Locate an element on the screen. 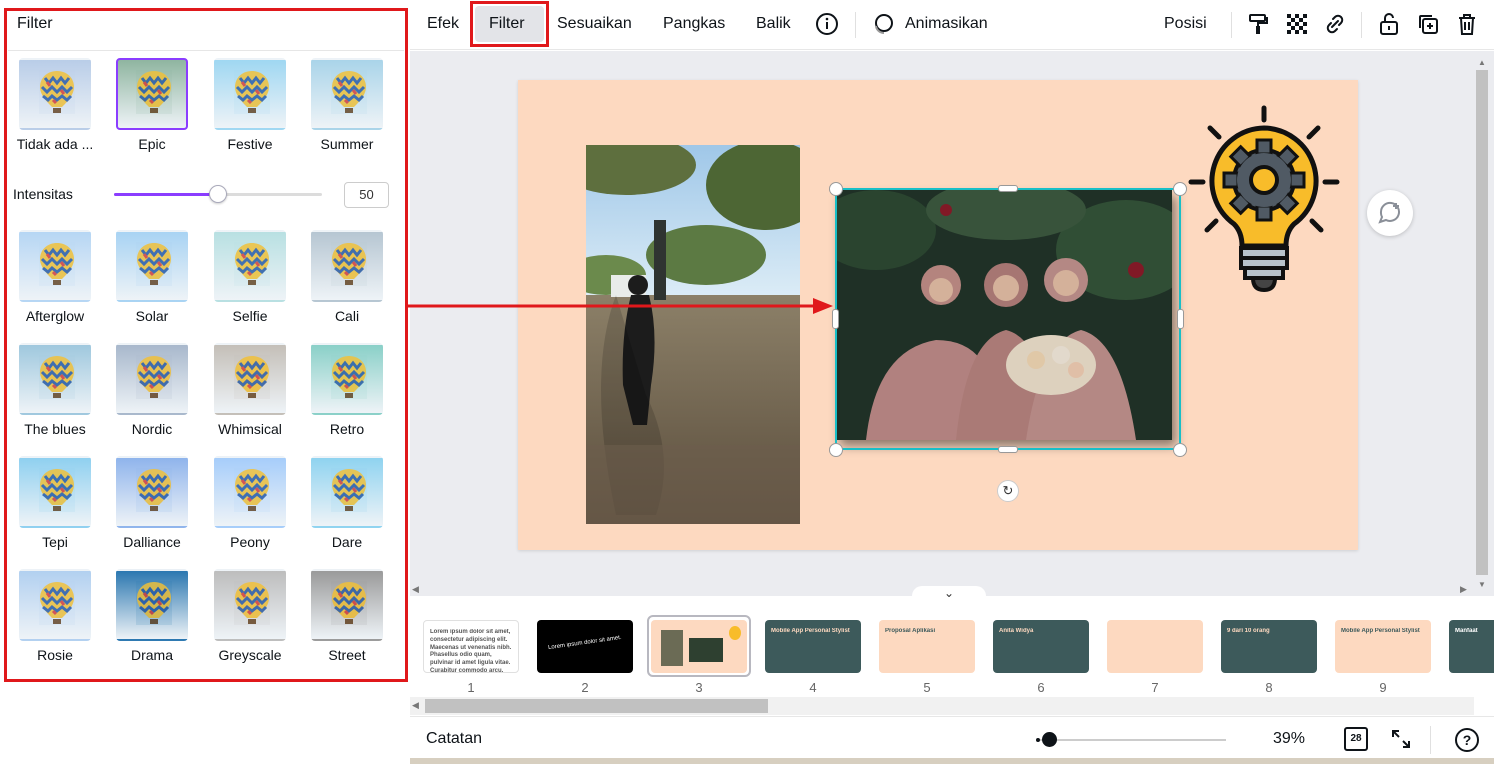 The height and width of the screenshot is (764, 1494). intensity-slider-handle is located at coordinates (218, 194).